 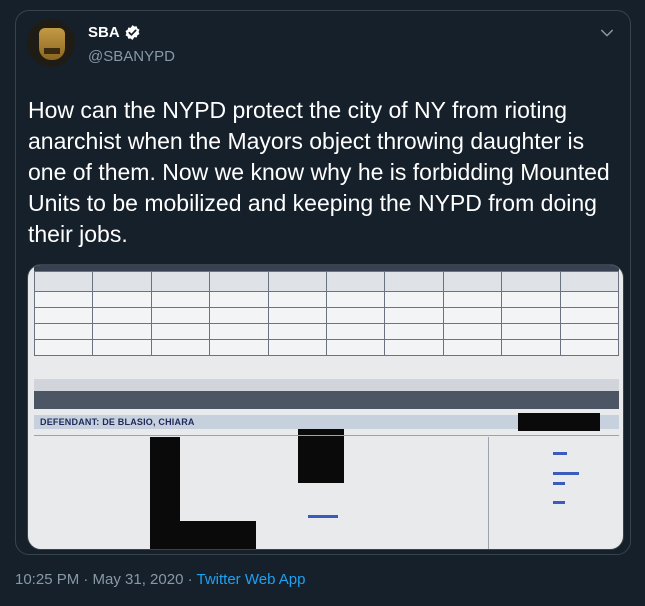 What do you see at coordinates (52, 51) in the screenshot?
I see `badge-plate` at bounding box center [52, 51].